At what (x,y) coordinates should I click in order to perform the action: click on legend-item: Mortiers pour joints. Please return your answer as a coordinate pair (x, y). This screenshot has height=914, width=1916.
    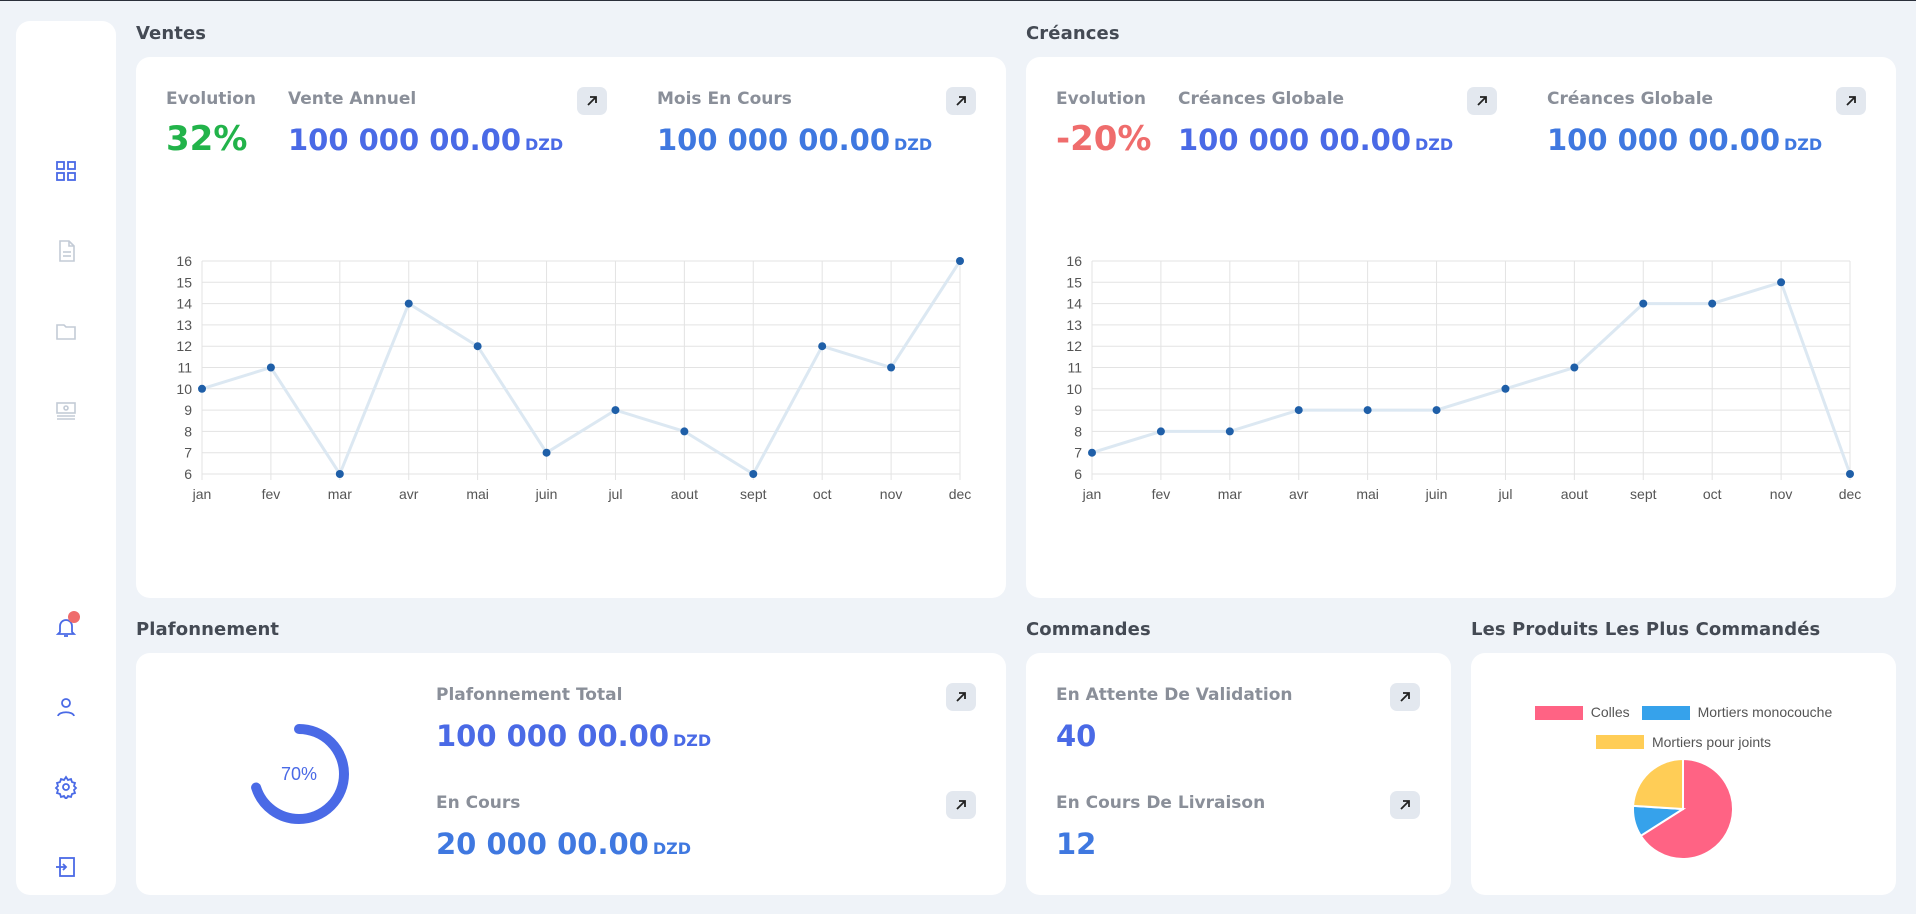
    Looking at the image, I should click on (1683, 742).